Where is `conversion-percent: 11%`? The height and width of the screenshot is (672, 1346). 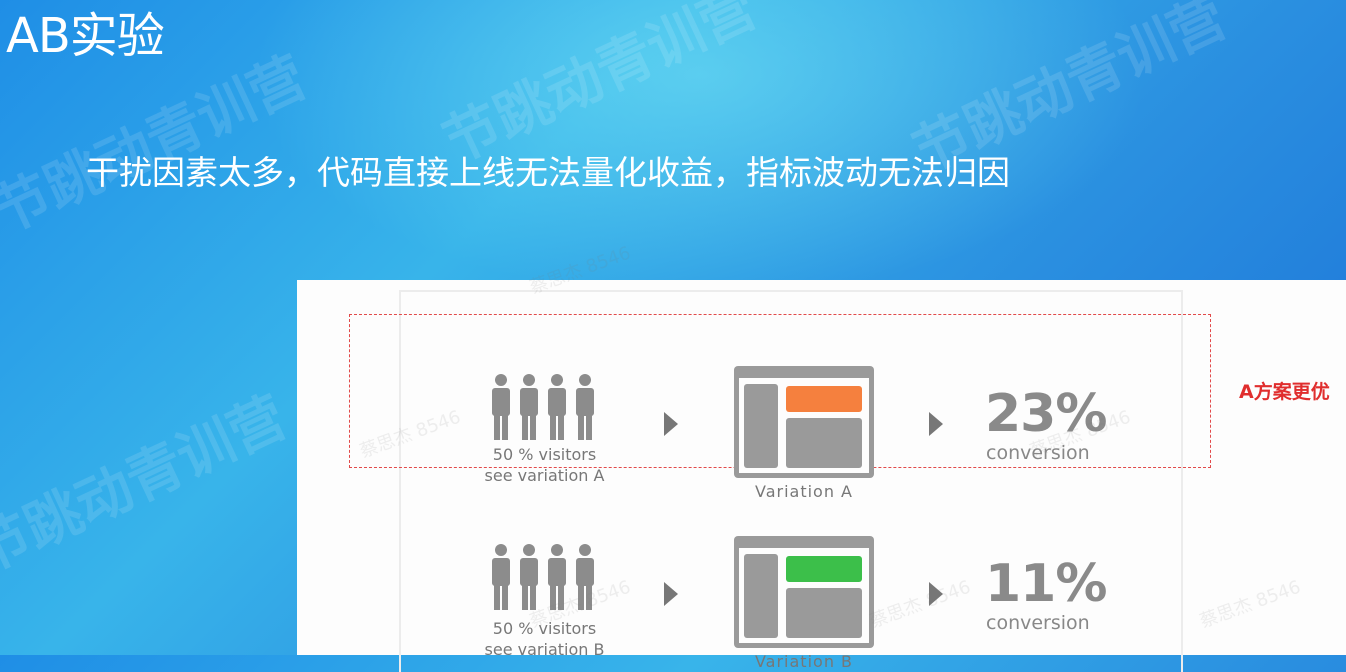 conversion-percent: 11% is located at coordinates (1046, 584).